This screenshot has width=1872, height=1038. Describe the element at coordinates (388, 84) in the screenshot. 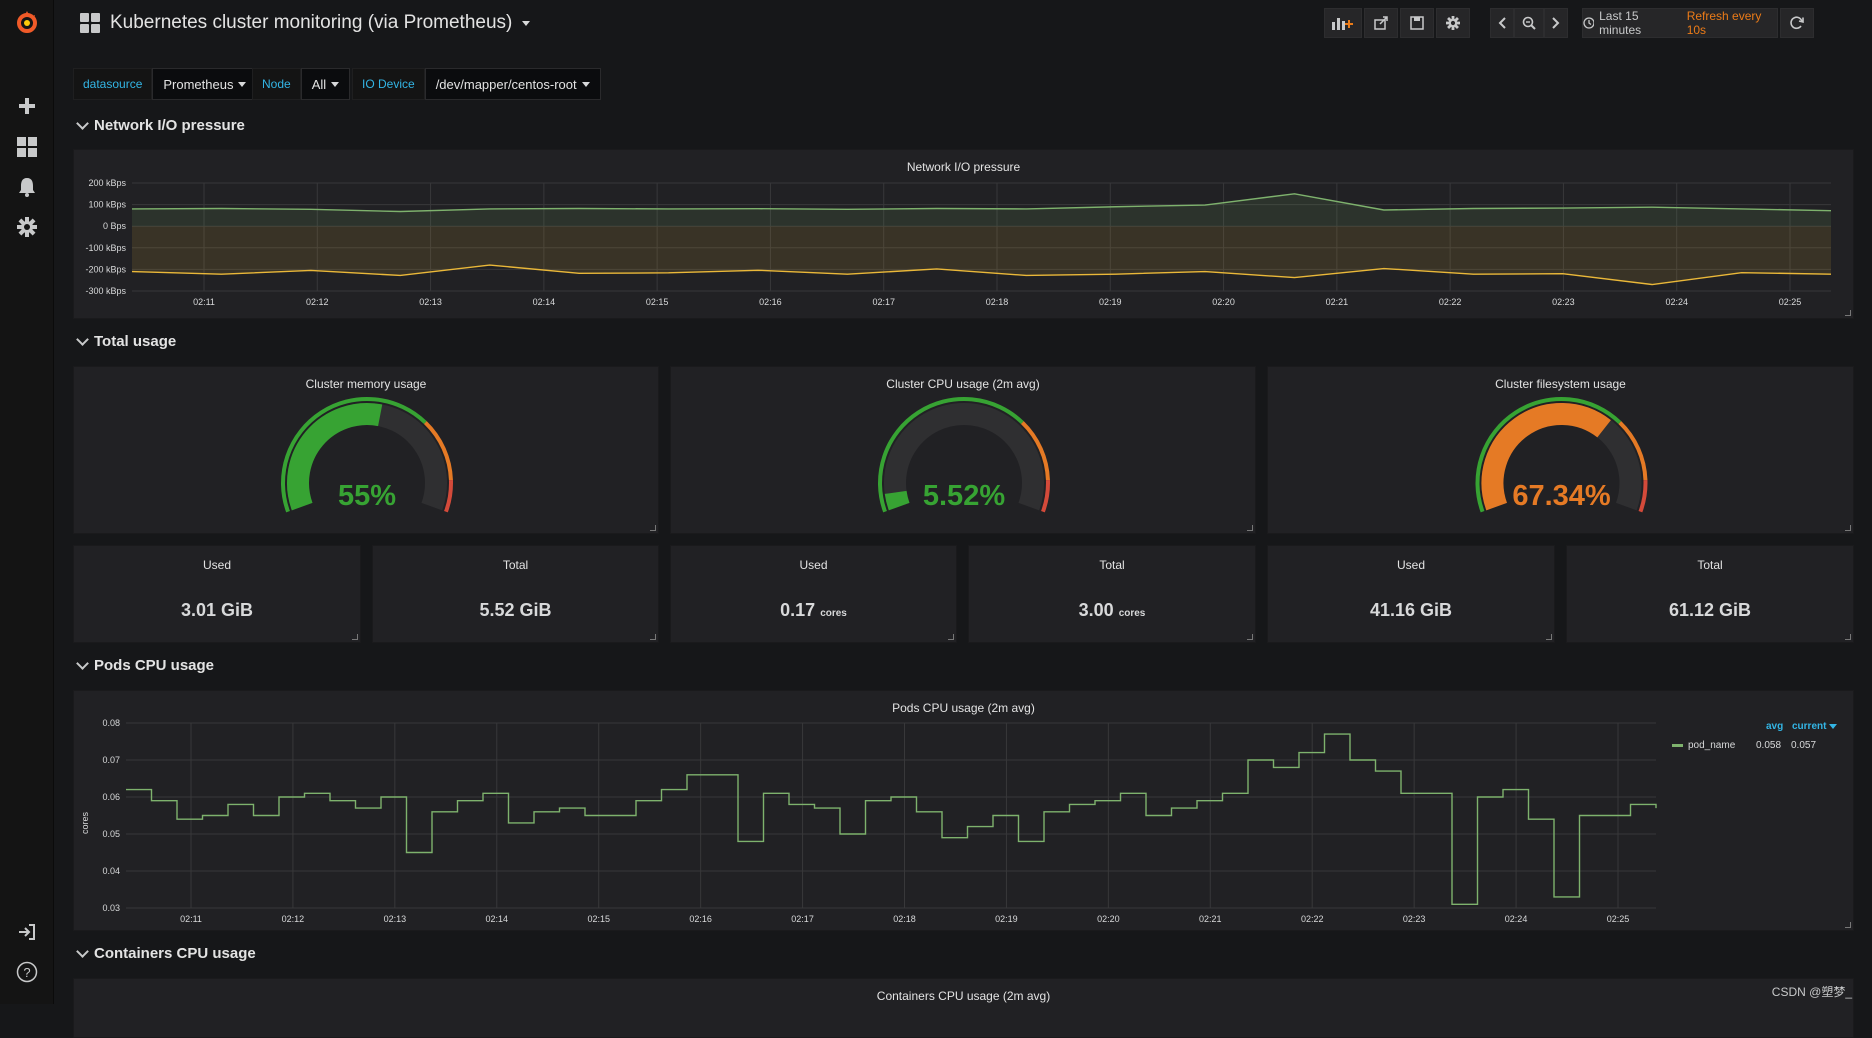

I see `variable-label: IO Device` at that location.